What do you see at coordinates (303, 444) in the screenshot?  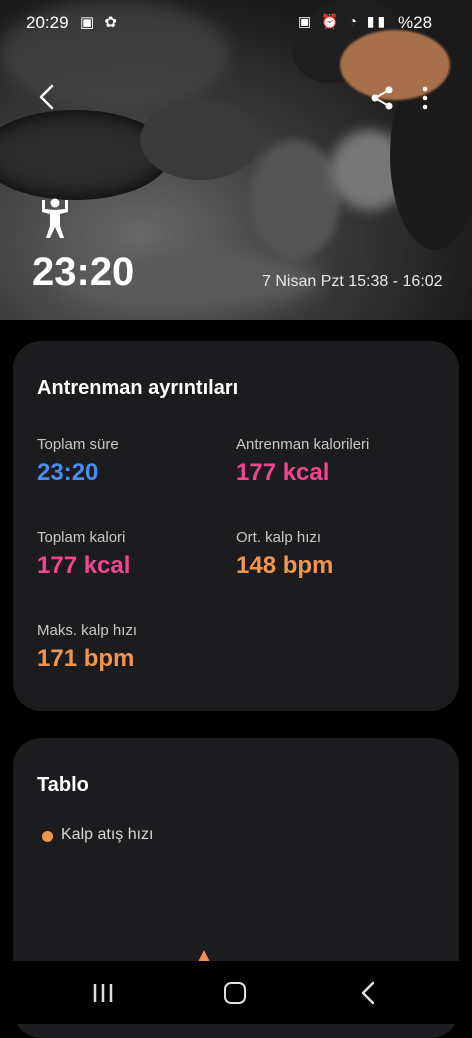 I see `stat-label: Antrenman kalorileri` at bounding box center [303, 444].